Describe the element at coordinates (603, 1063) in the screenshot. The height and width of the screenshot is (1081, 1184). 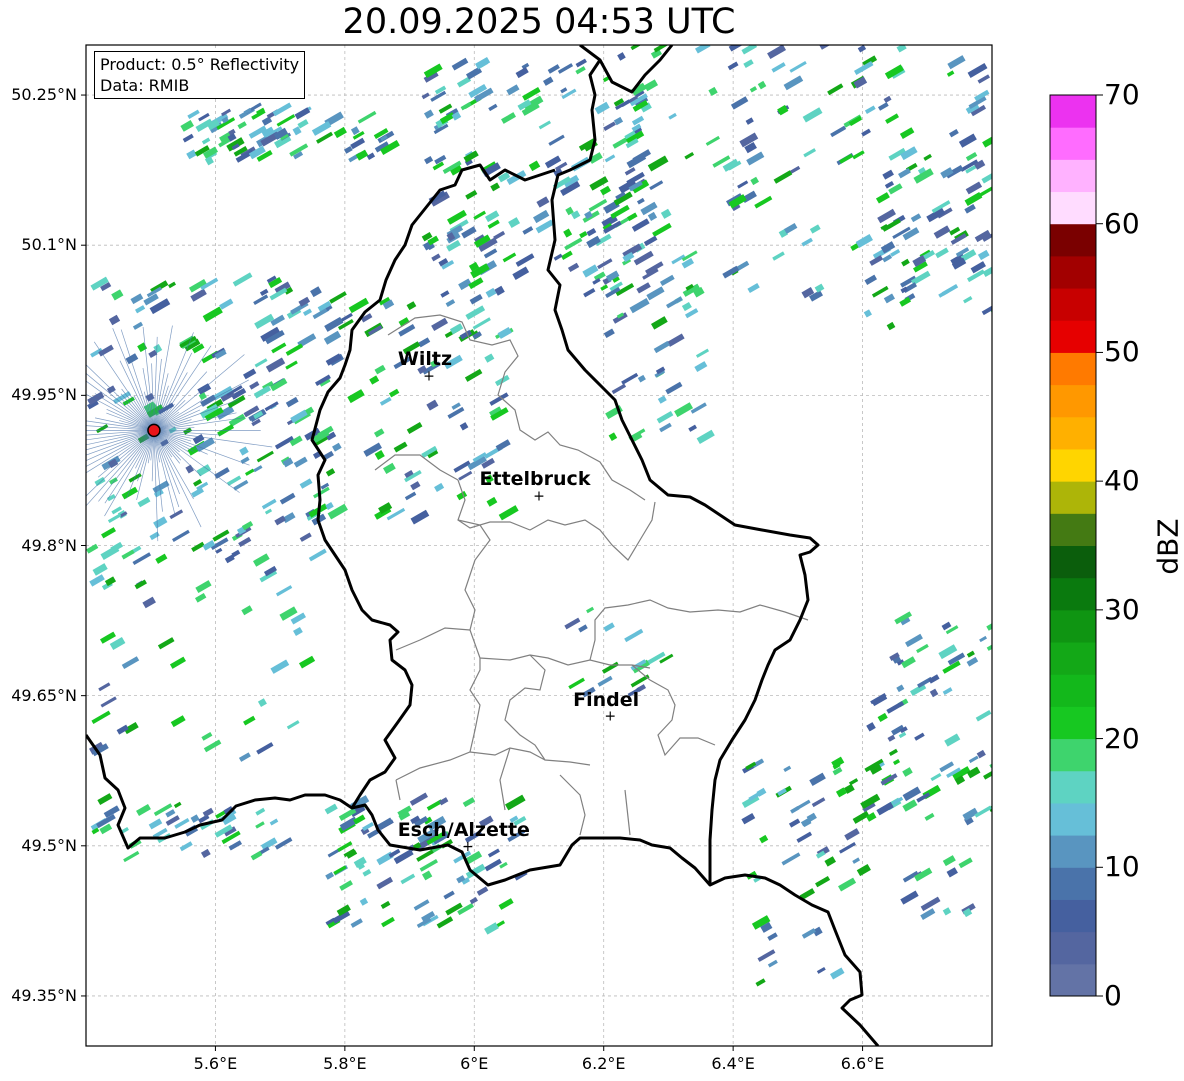
I see `lon-label: 6.2°E` at that location.